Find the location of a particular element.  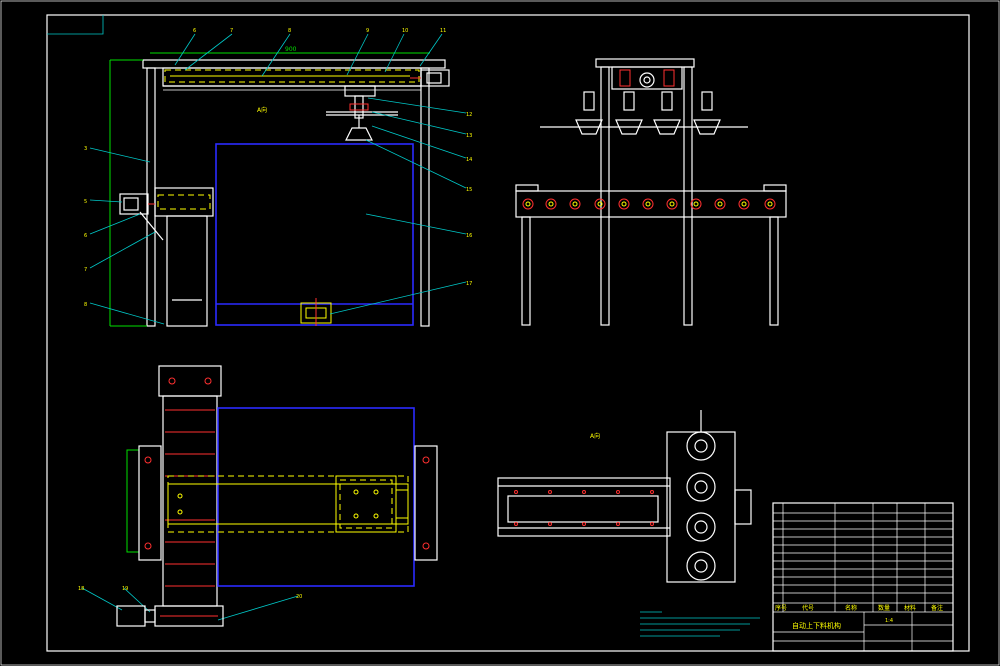

svg-text: 18 is located at coordinates (81, 589).